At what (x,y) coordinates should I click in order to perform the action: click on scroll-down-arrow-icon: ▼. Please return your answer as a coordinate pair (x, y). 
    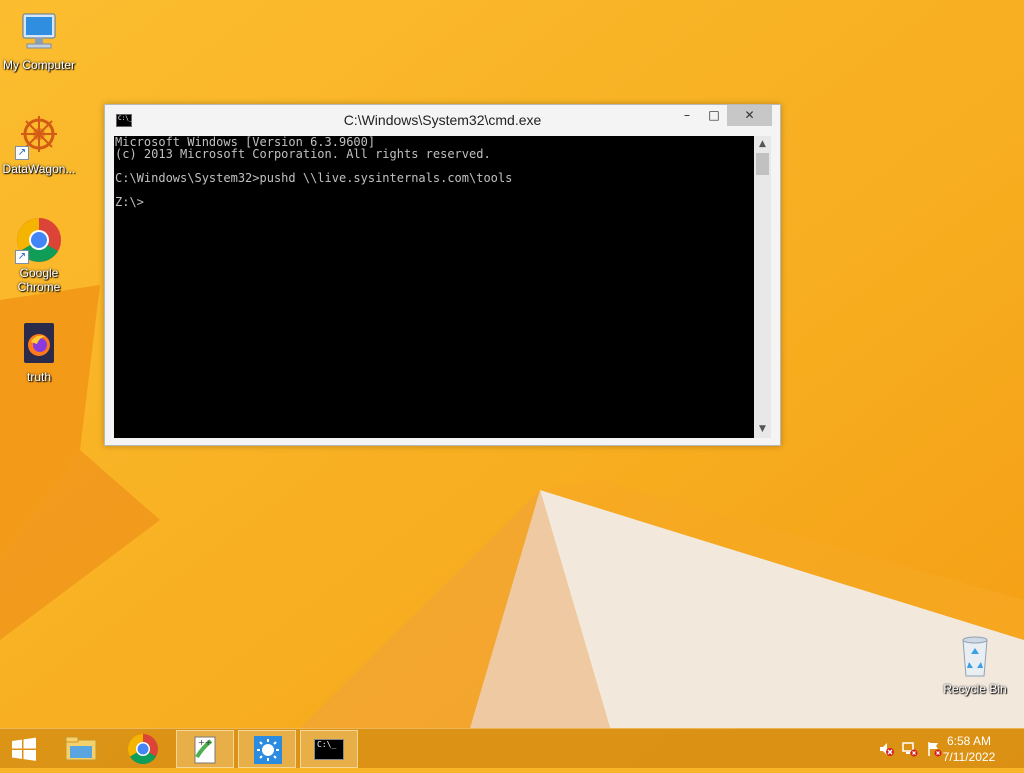
    Looking at the image, I should click on (762, 429).